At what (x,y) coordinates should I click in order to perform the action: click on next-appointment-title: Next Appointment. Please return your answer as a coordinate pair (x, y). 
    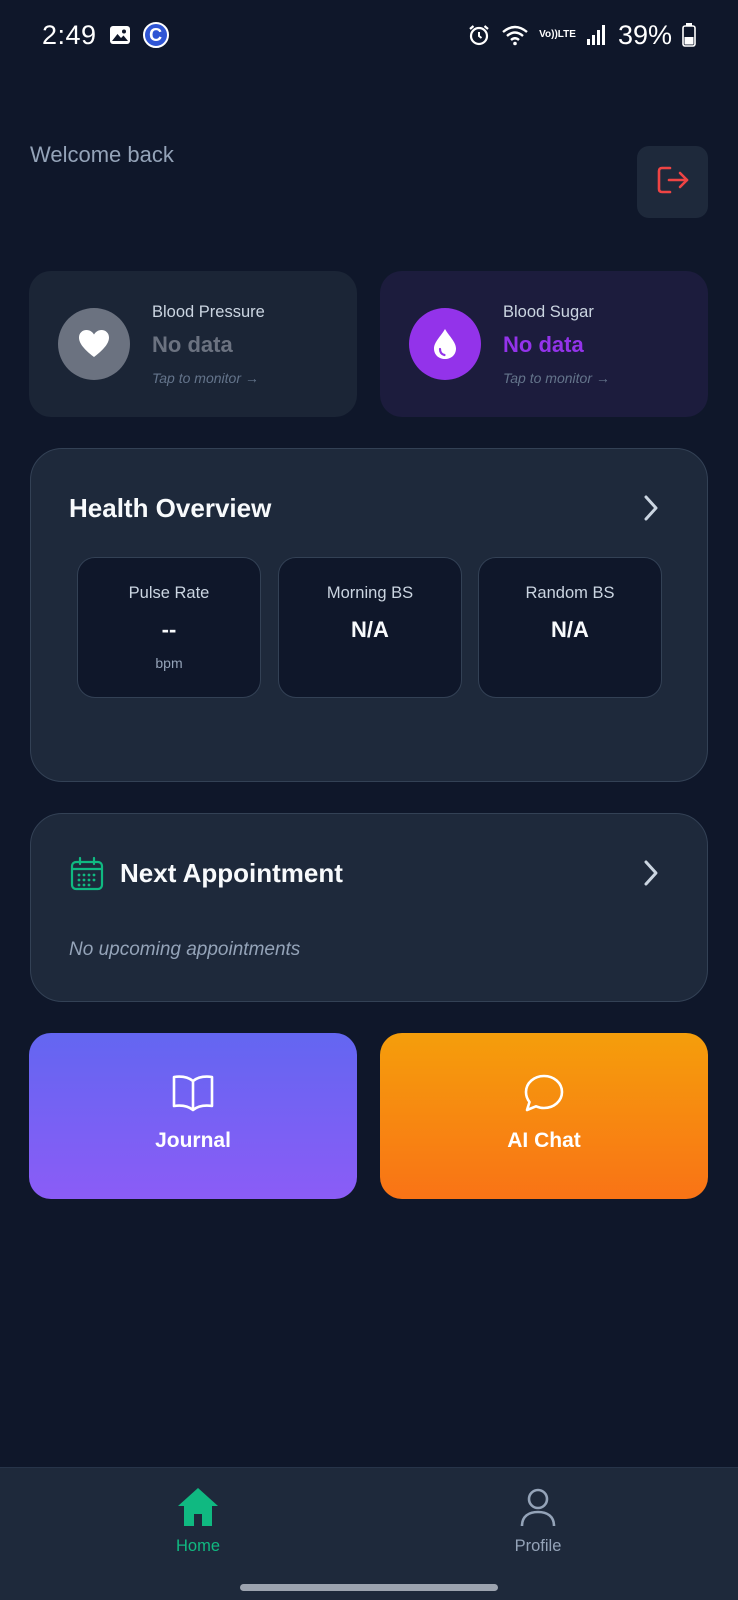
    Looking at the image, I should click on (231, 873).